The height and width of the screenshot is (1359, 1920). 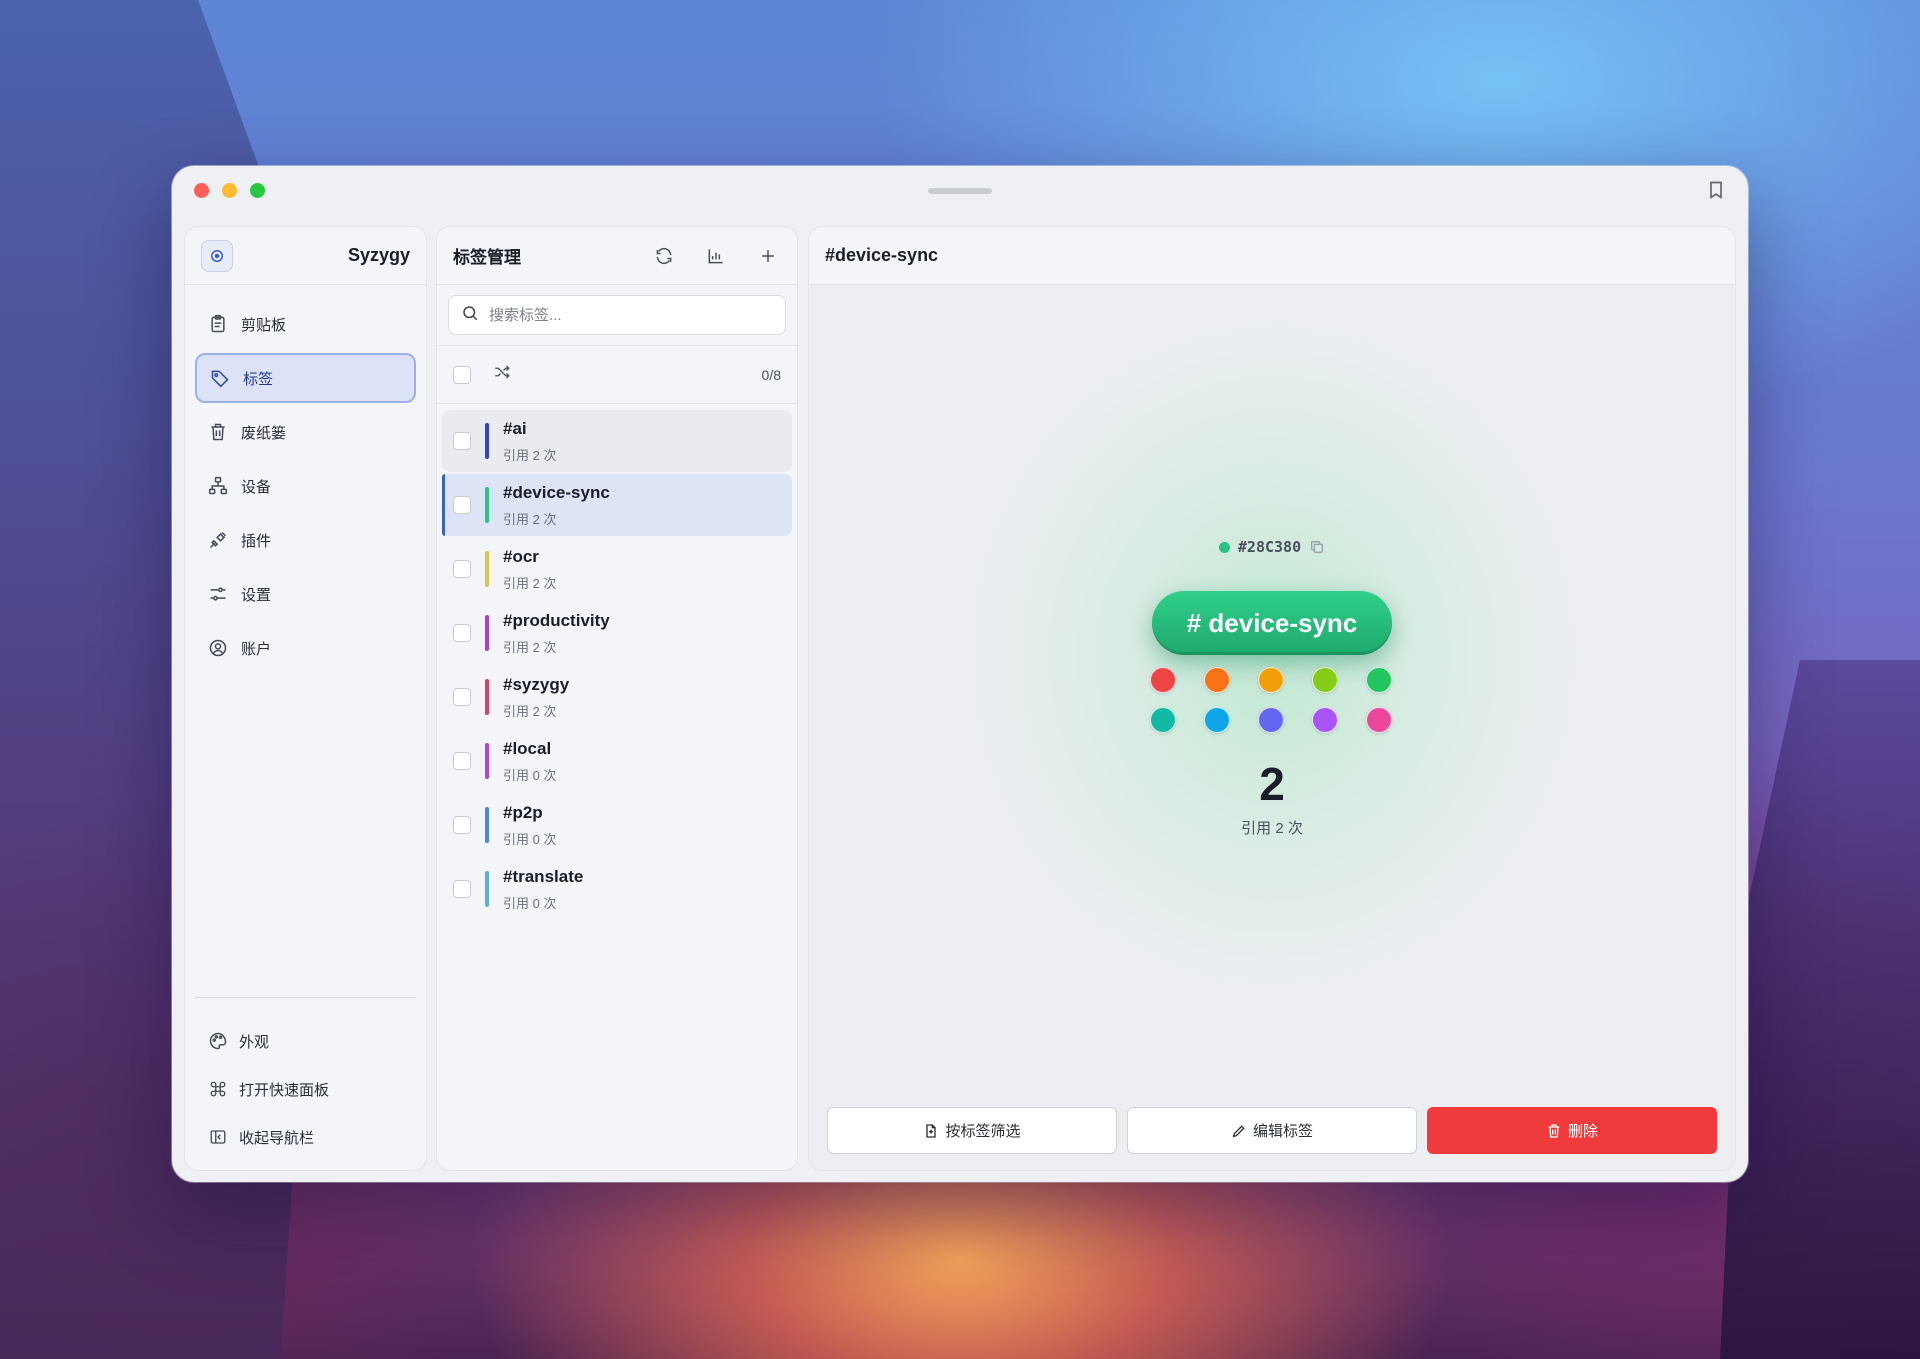 What do you see at coordinates (521, 556) in the screenshot?
I see `tag-name: #ocr` at bounding box center [521, 556].